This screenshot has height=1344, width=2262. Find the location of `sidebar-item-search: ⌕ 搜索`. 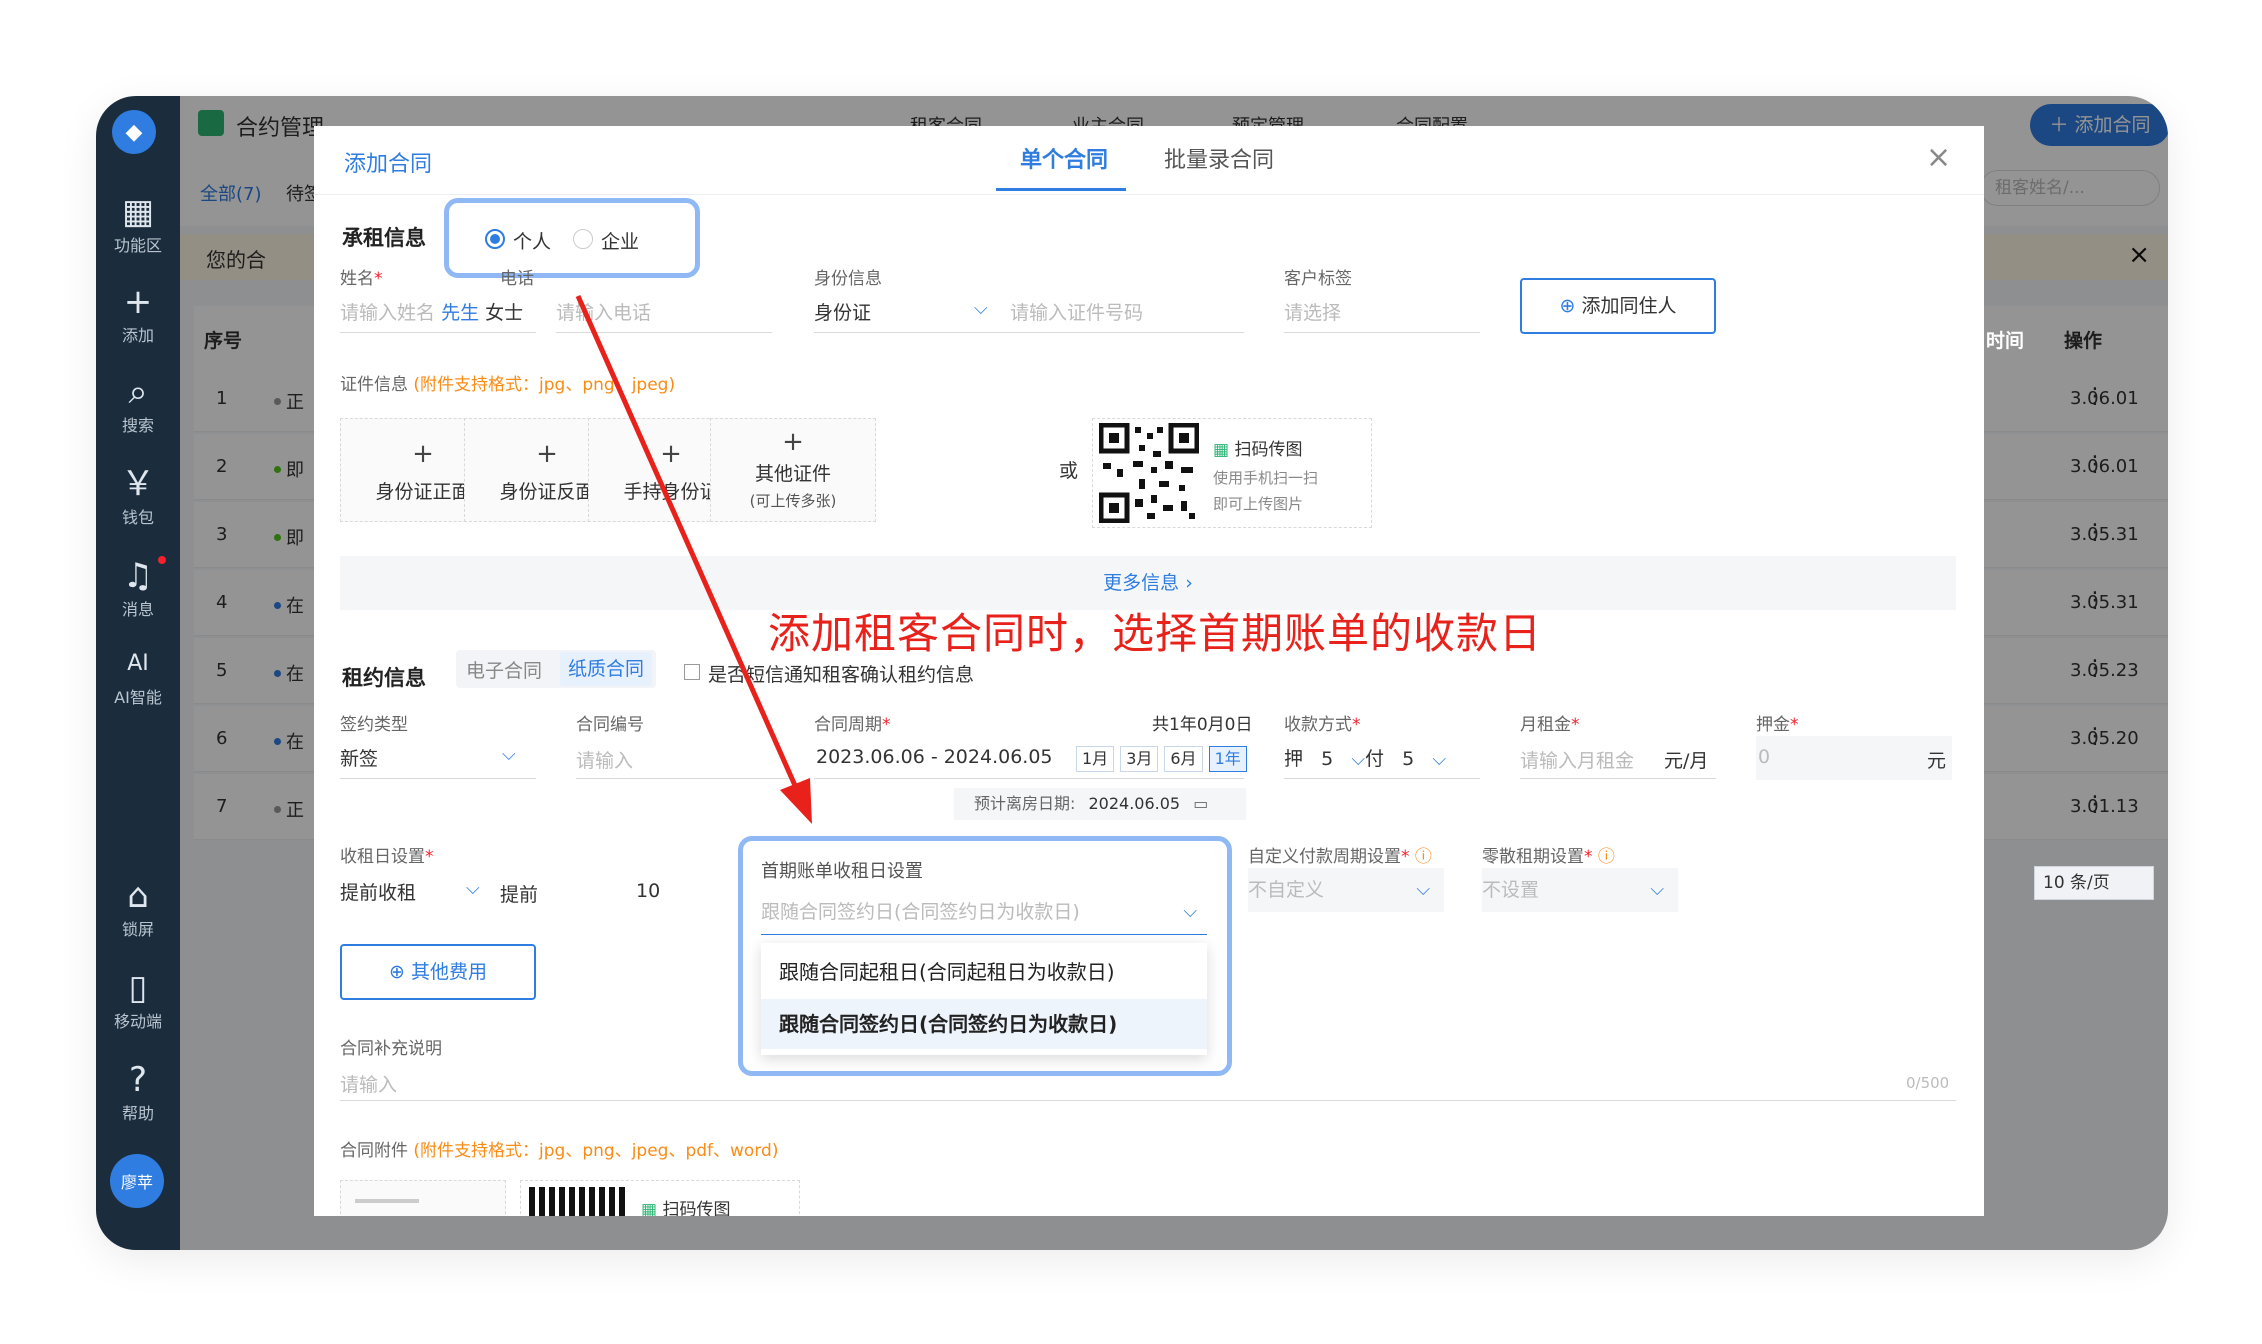

sidebar-item-search: ⌕ 搜索 is located at coordinates (138, 404).